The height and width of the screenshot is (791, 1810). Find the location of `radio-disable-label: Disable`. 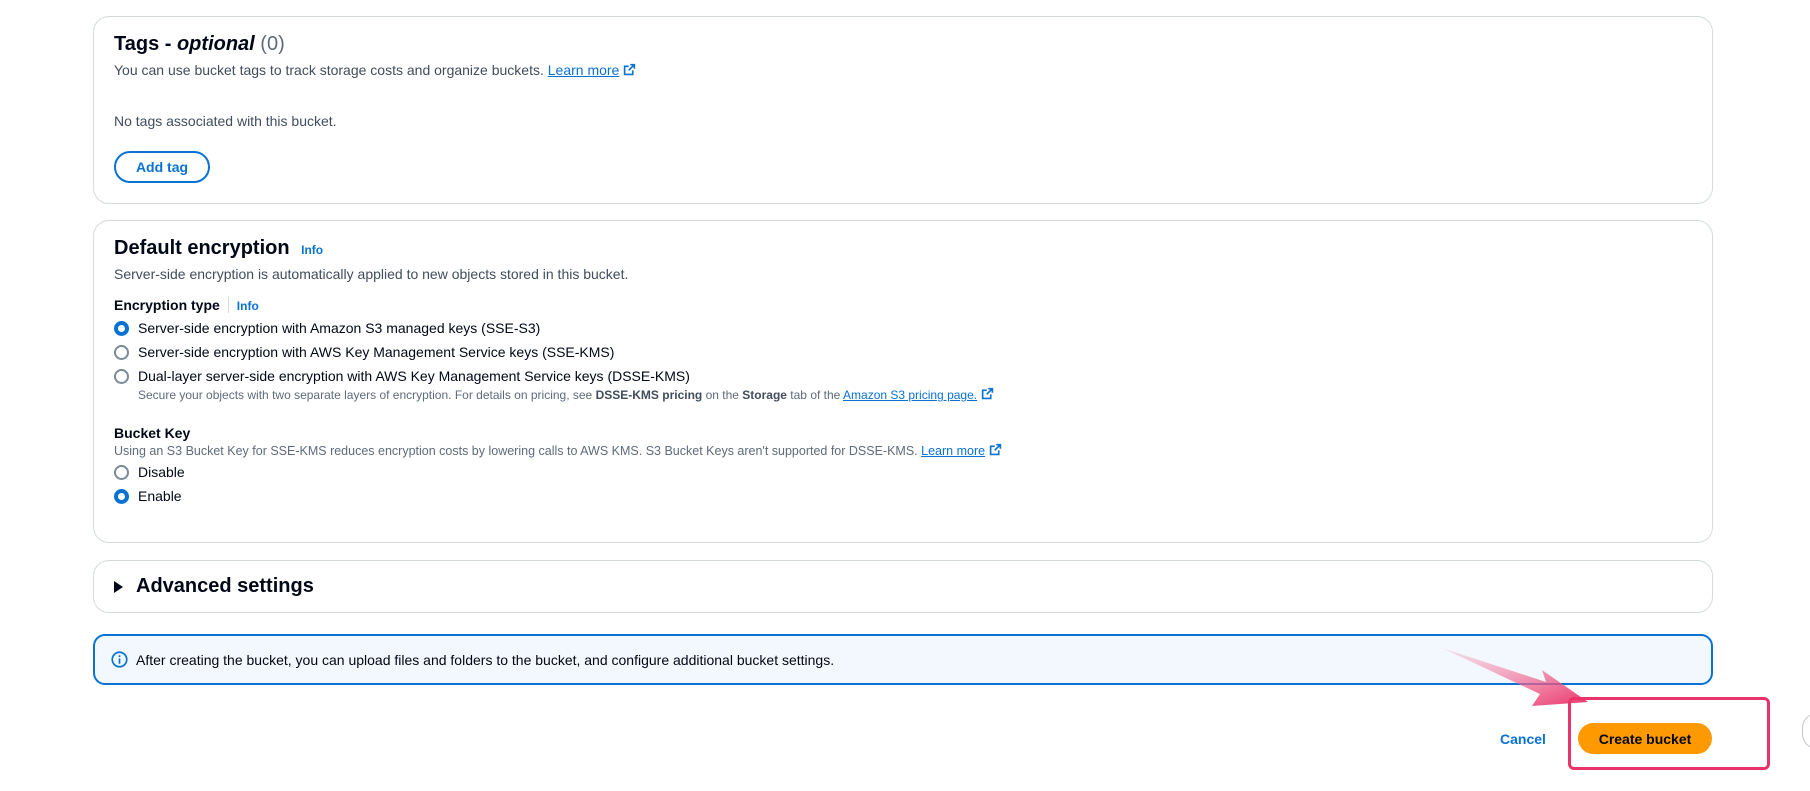

radio-disable-label: Disable is located at coordinates (161, 472).